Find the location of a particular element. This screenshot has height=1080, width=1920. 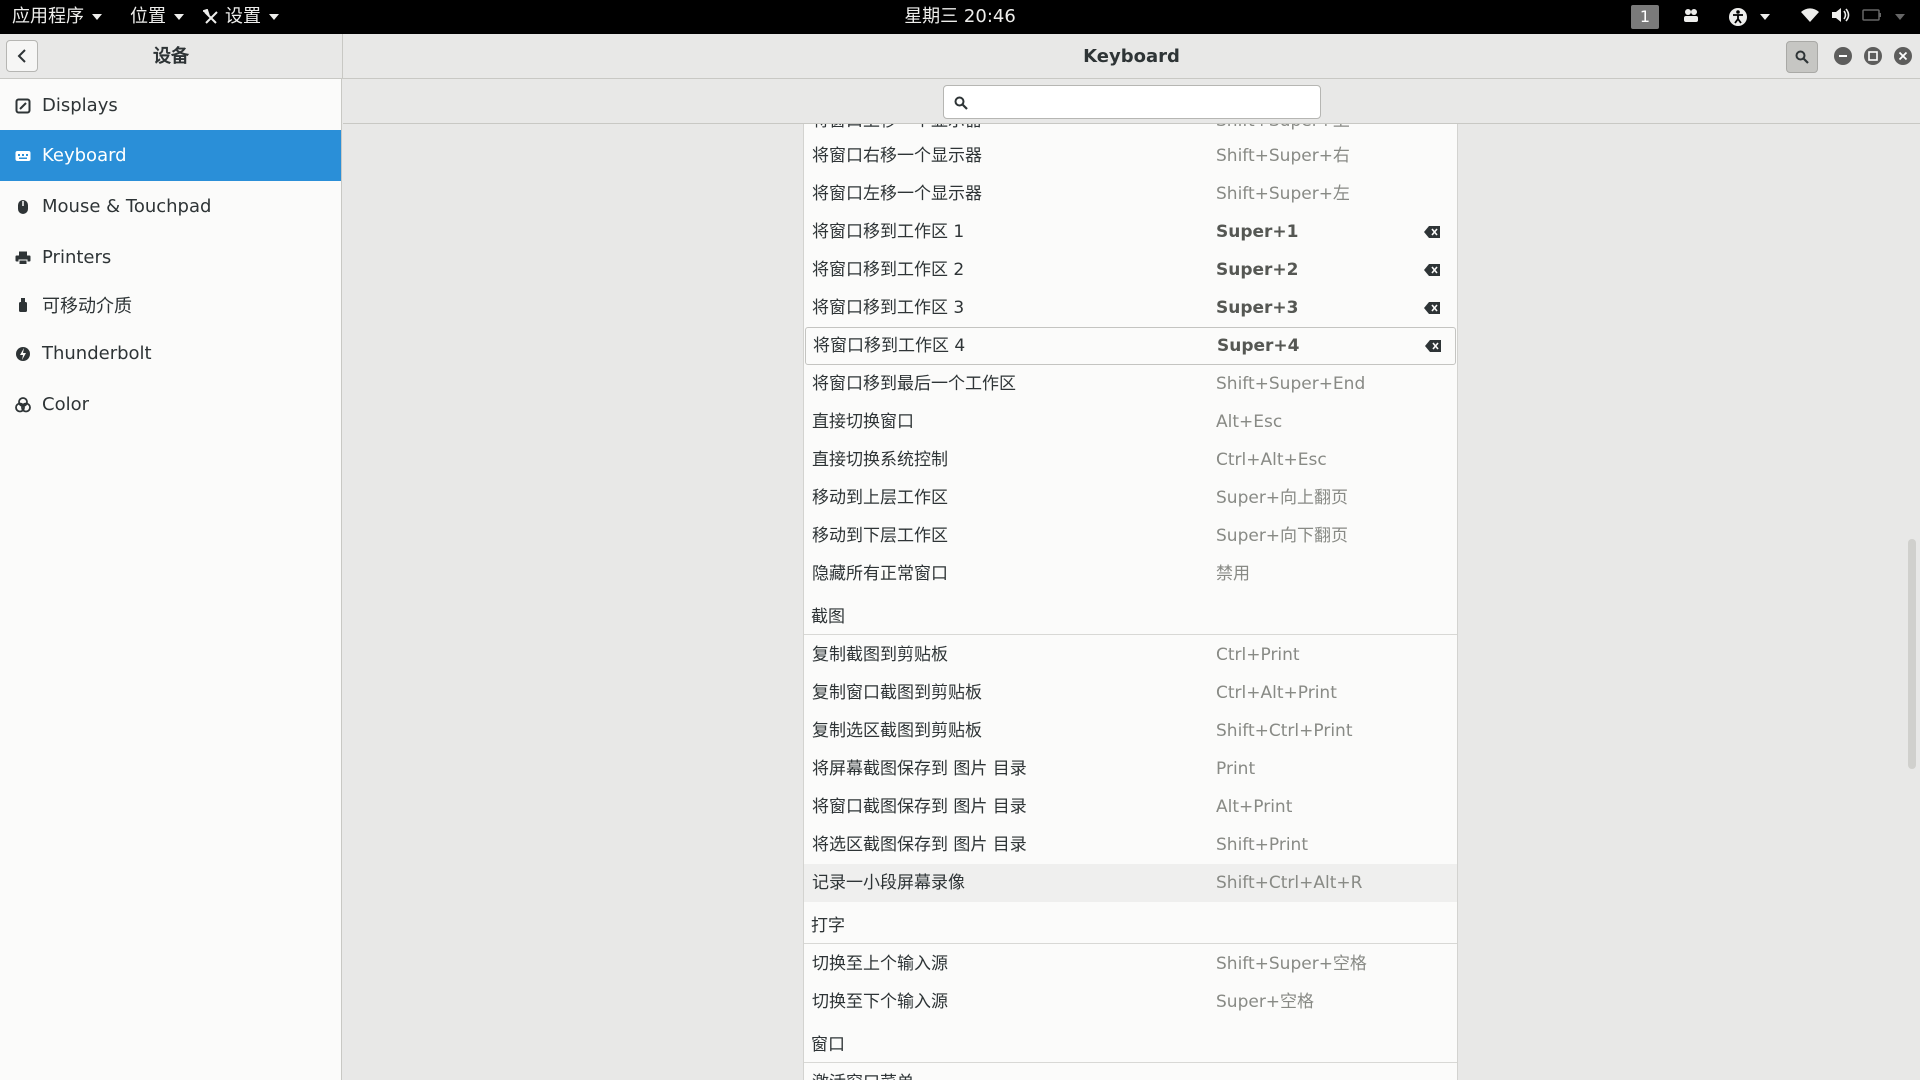

shortcut-name: 直接切换窗口 is located at coordinates (863, 422).